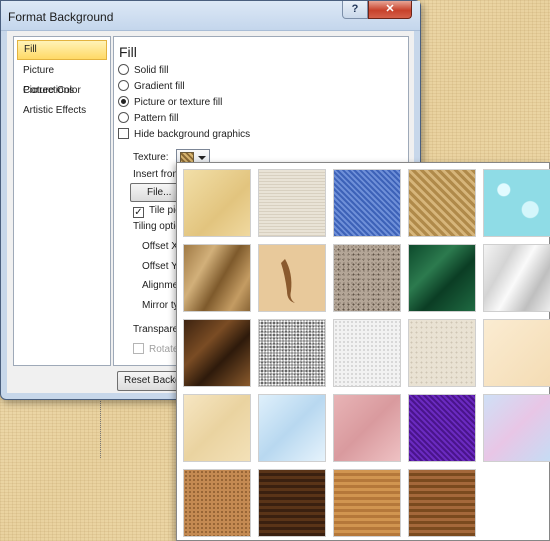 The width and height of the screenshot is (550, 541). What do you see at coordinates (164, 349) in the screenshot?
I see `rotate-with-shape-label: Rotate` at bounding box center [164, 349].